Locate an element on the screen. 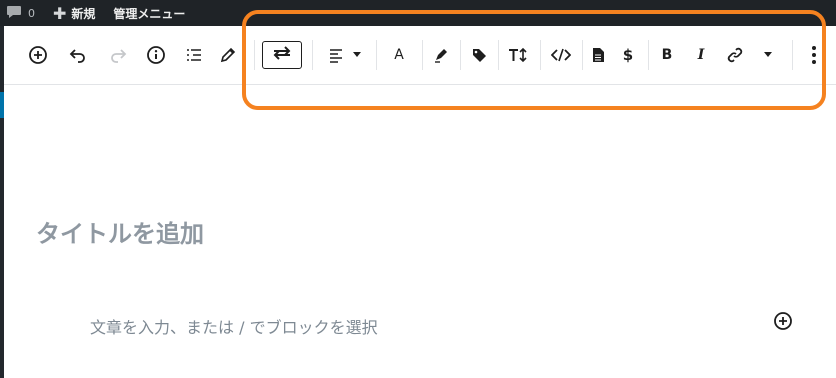 This screenshot has width=836, height=378. more-formats-dropdown is located at coordinates (768, 55).